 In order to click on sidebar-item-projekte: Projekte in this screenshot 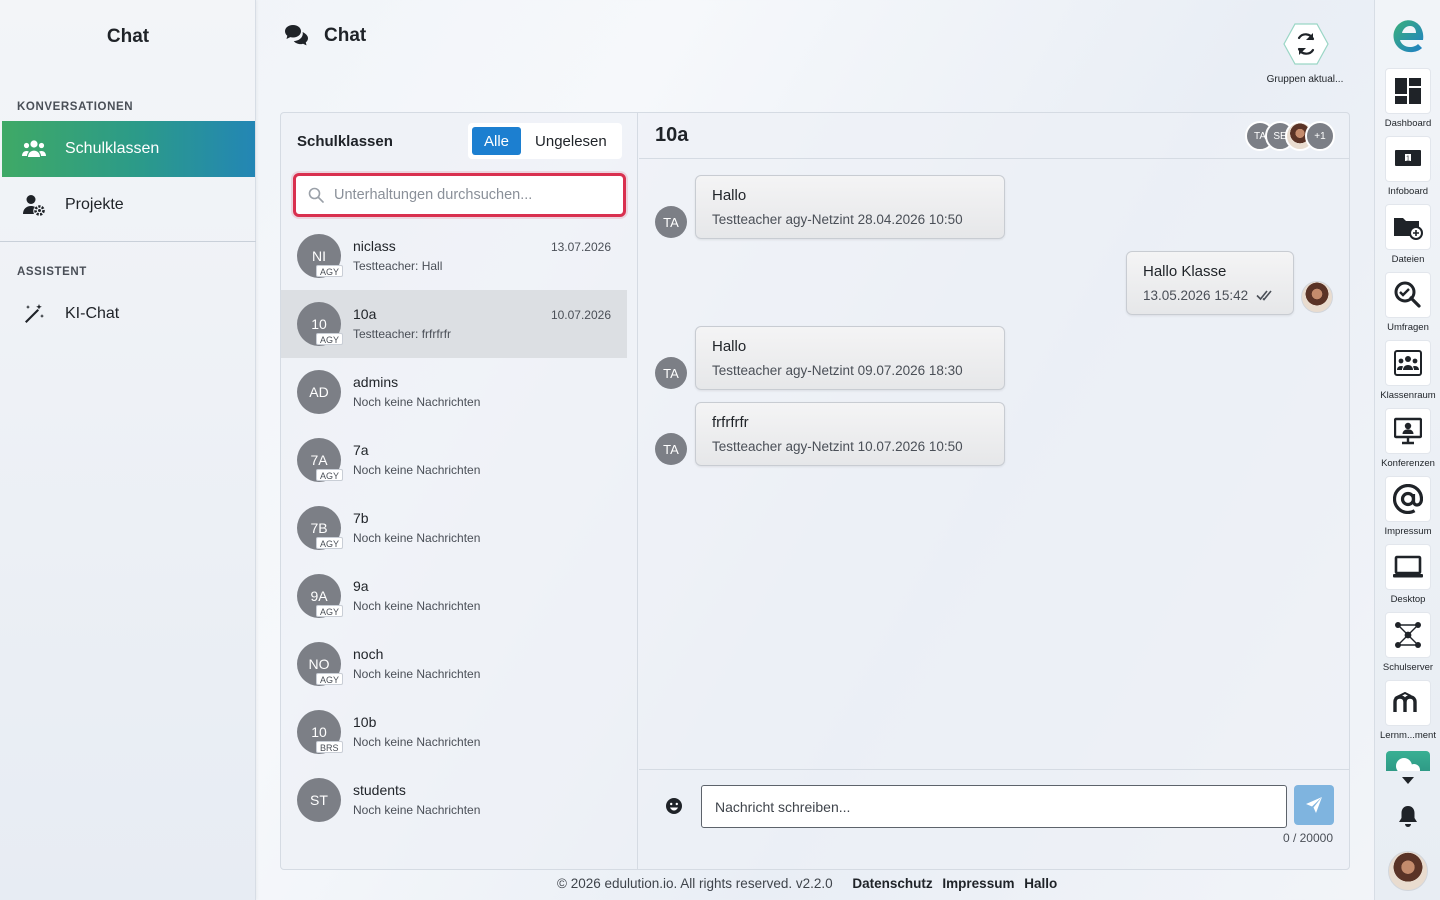, I will do `click(128, 205)`.